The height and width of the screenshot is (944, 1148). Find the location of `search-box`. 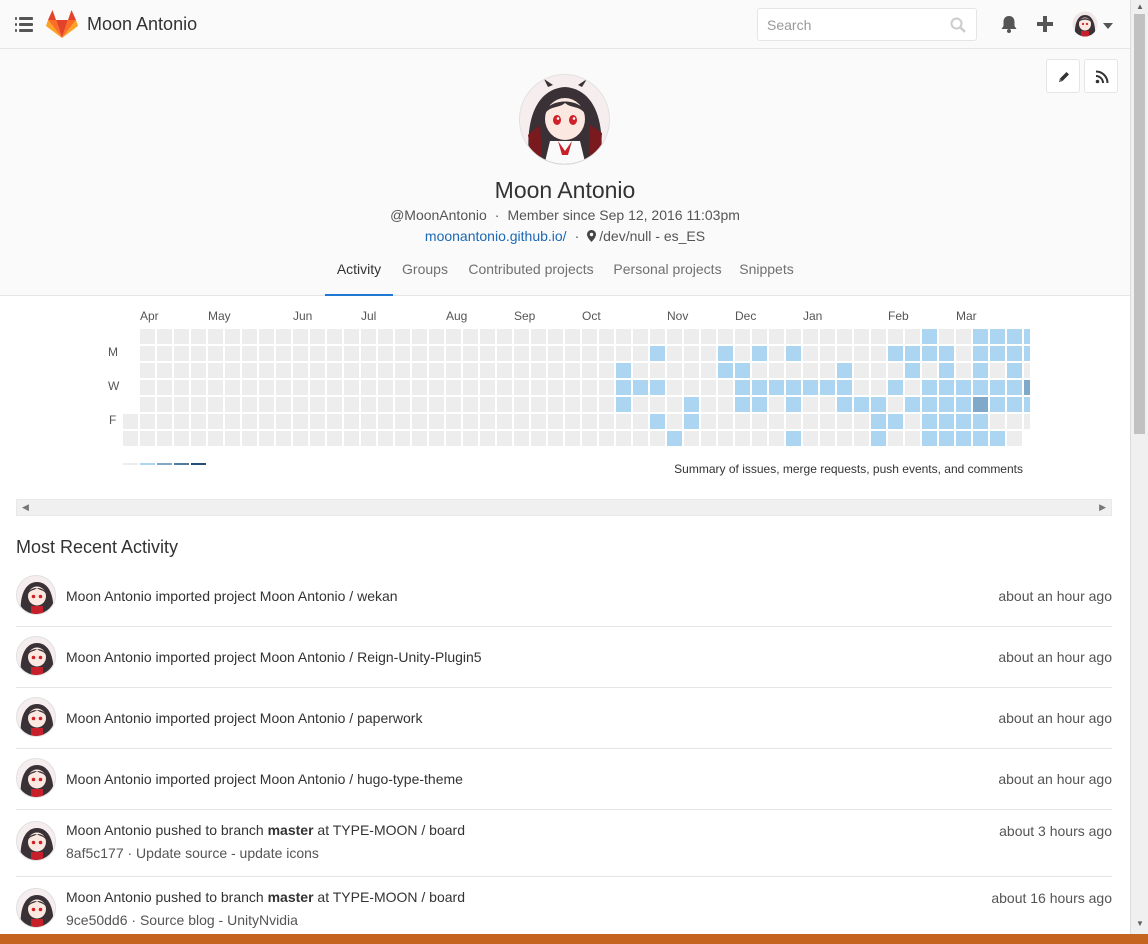

search-box is located at coordinates (867, 24).